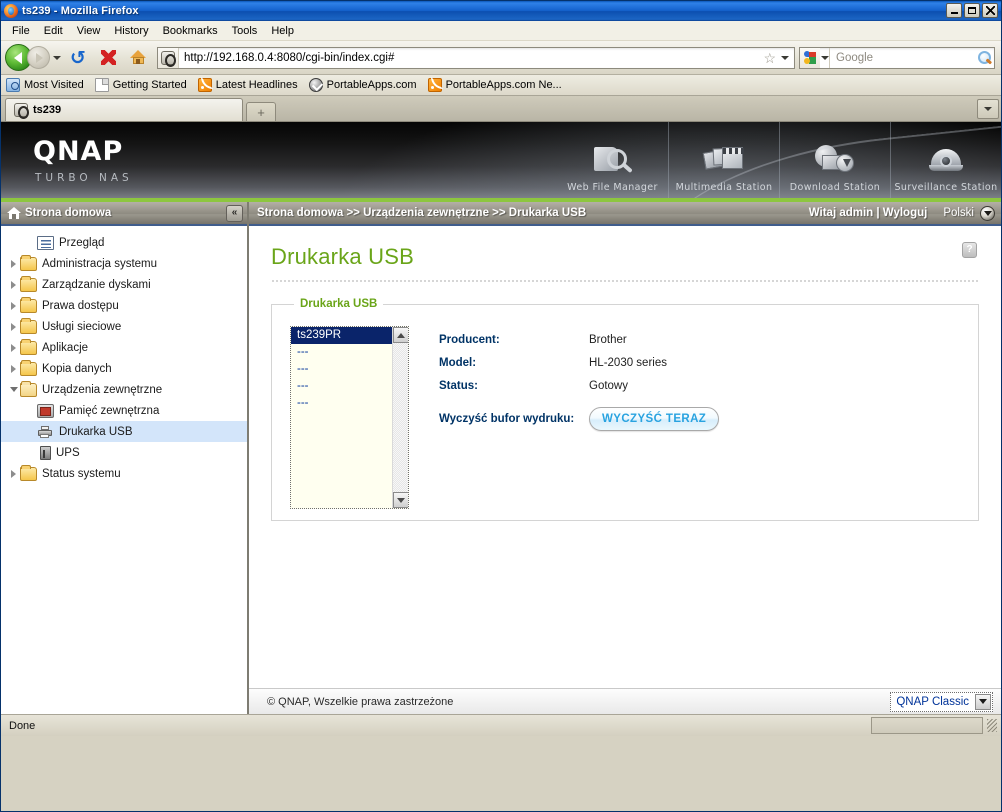 This screenshot has height=812, width=1002. I want to click on scroll-up-button, so click(400, 335).